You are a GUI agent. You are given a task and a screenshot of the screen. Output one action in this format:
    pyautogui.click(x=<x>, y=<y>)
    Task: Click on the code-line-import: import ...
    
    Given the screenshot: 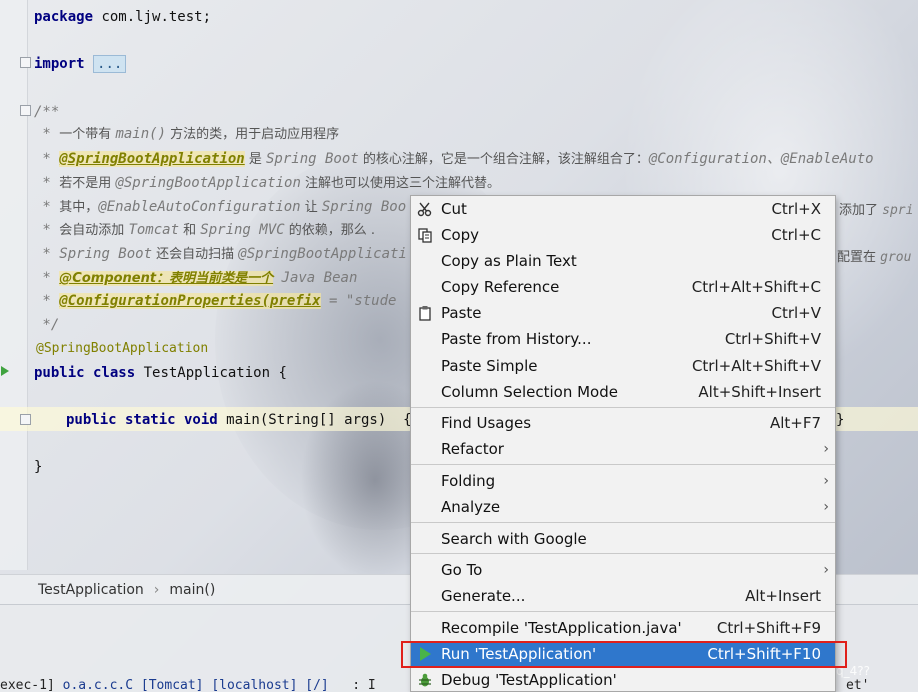 What is the action you would take?
    pyautogui.click(x=80, y=64)
    